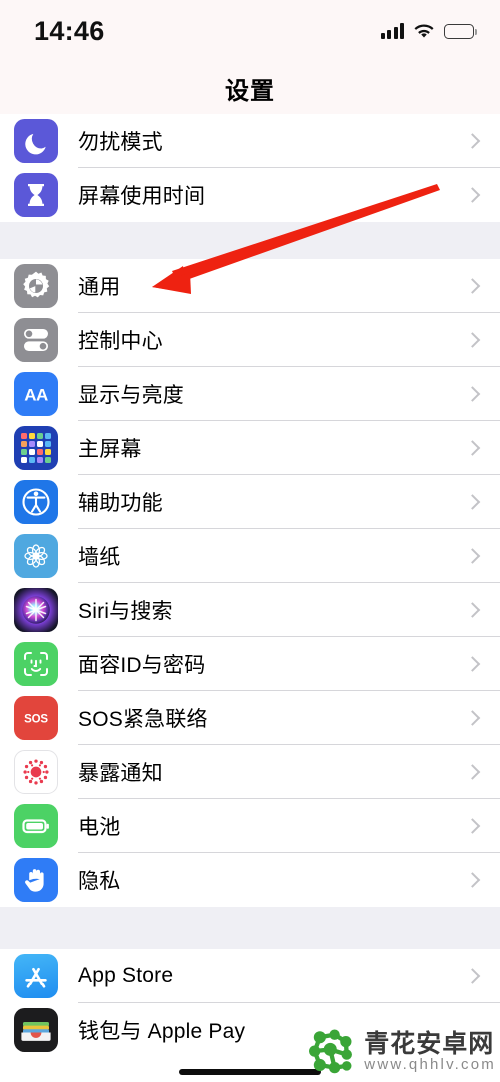 This screenshot has height=1082, width=500. Describe the element at coordinates (142, 665) in the screenshot. I see `settings-row-label: 面容ID与密码` at that location.